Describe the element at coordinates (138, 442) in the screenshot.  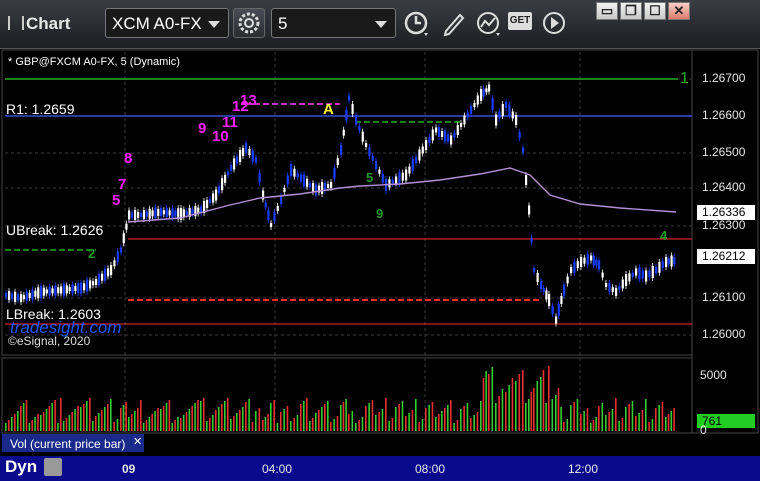
I see `volume-close-button: ✕` at that location.